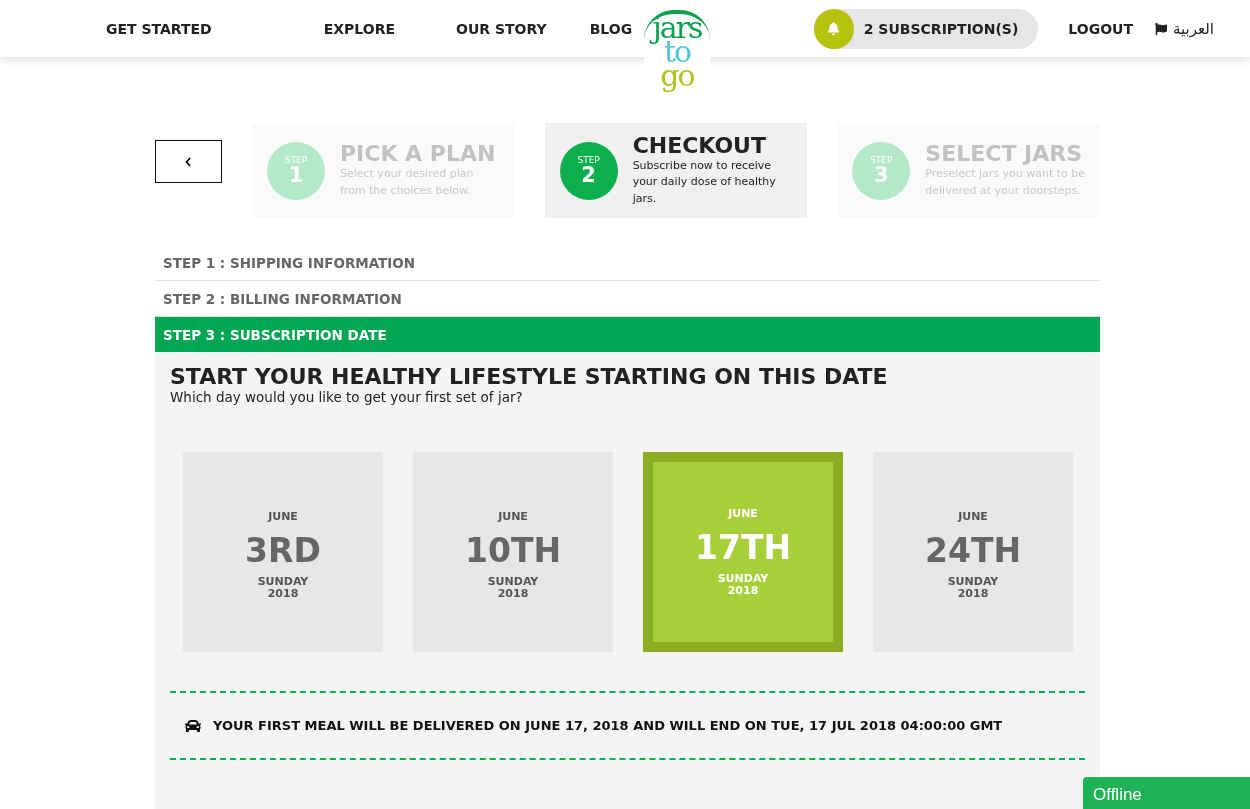 The width and height of the screenshot is (1250, 809). Describe the element at coordinates (529, 376) in the screenshot. I see `section-heading: START YOUR HEALTHY LIFESTYLE STARTING ON THIS DATE` at that location.